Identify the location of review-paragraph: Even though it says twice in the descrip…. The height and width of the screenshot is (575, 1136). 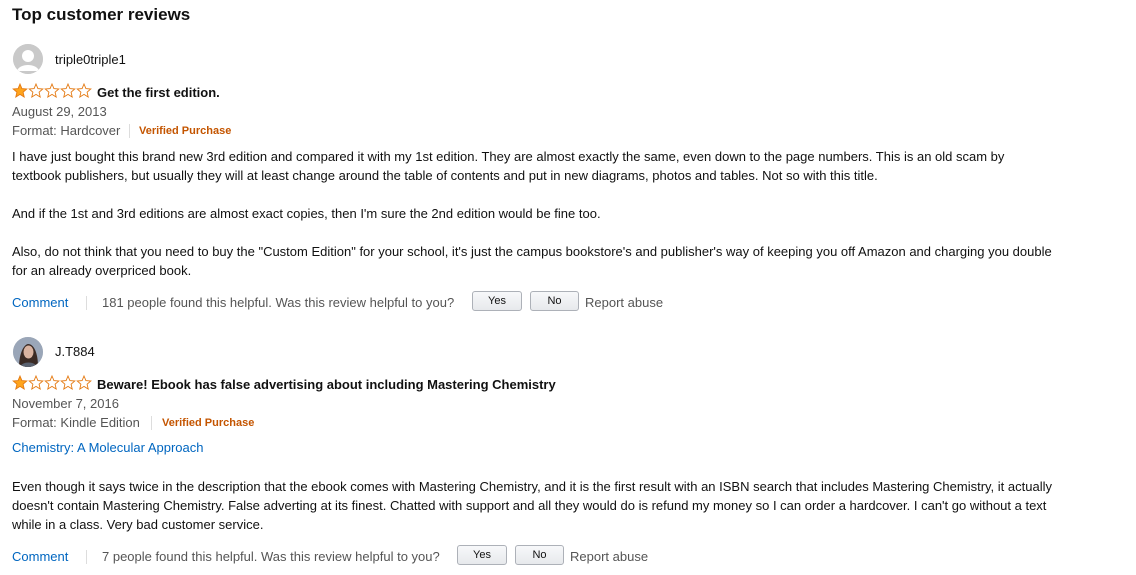
(532, 505).